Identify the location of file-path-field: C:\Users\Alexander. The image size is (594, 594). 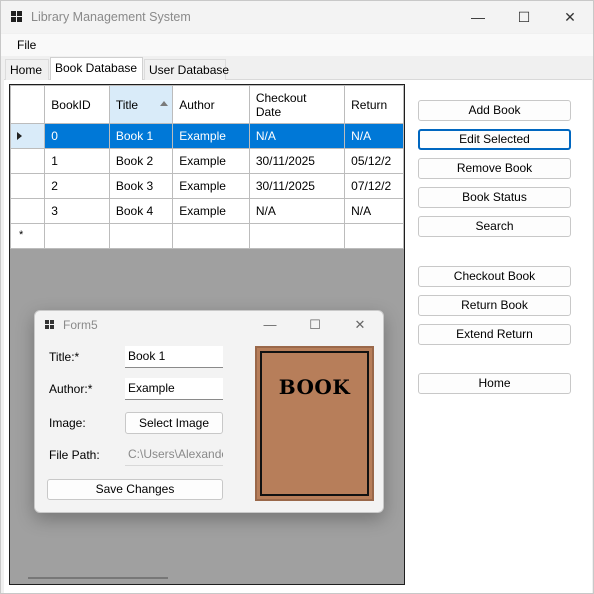
(174, 455).